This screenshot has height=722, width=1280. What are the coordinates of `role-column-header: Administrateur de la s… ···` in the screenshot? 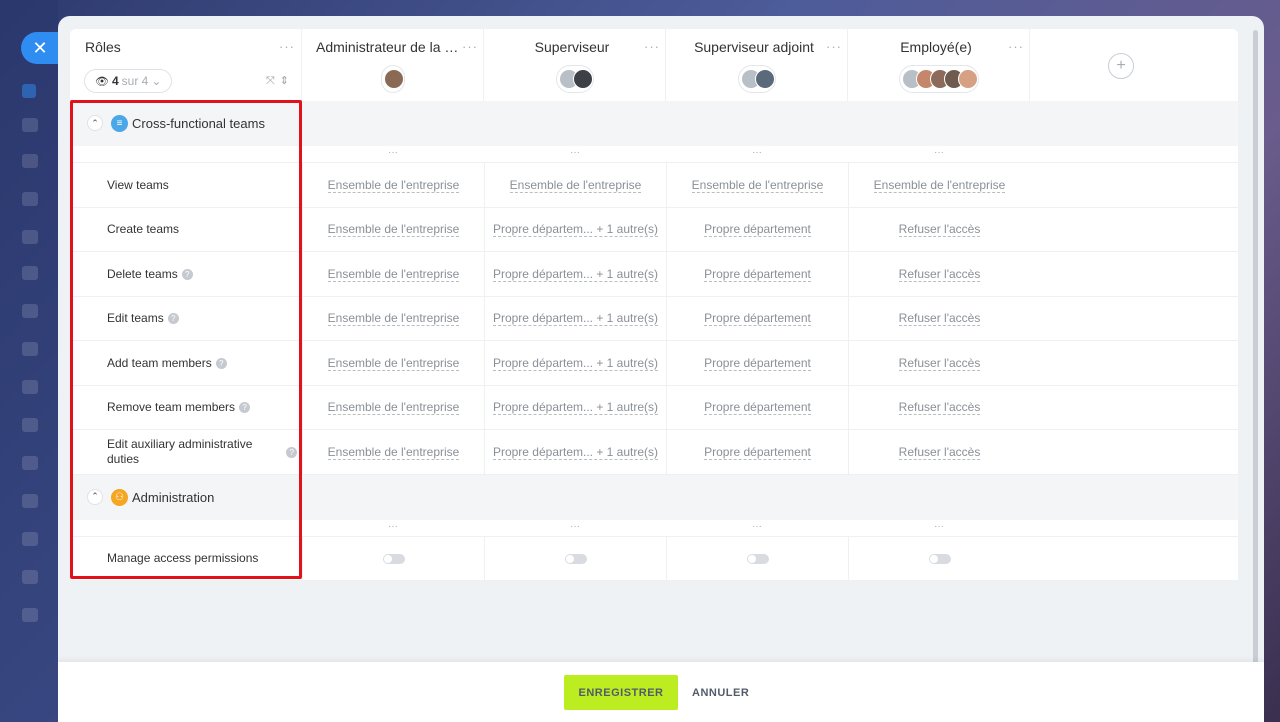 It's located at (393, 65).